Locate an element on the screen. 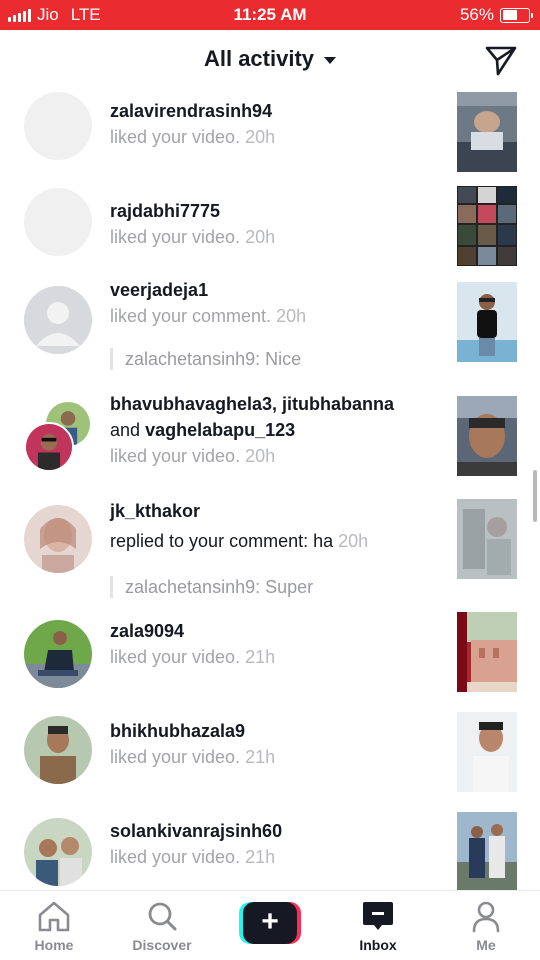 This screenshot has height=960, width=540. battery-percent: 56% is located at coordinates (476, 14).